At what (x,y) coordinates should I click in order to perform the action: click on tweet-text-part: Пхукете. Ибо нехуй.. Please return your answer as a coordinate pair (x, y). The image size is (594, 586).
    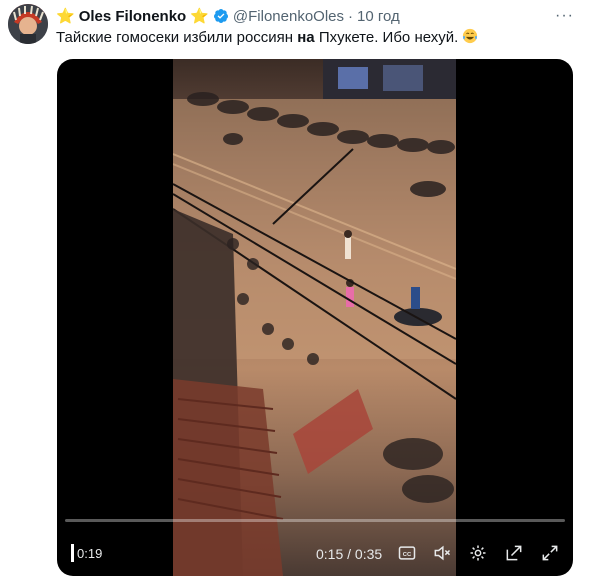
    Looking at the image, I should click on (386, 37).